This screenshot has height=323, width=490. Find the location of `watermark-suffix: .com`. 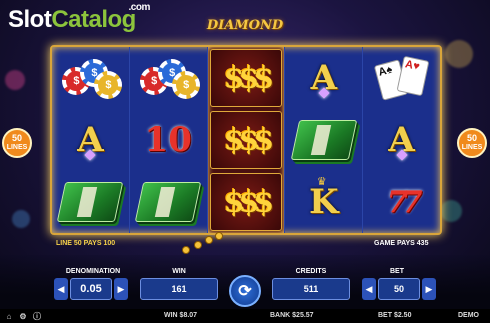

watermark-suffix: .com is located at coordinates (139, 7).